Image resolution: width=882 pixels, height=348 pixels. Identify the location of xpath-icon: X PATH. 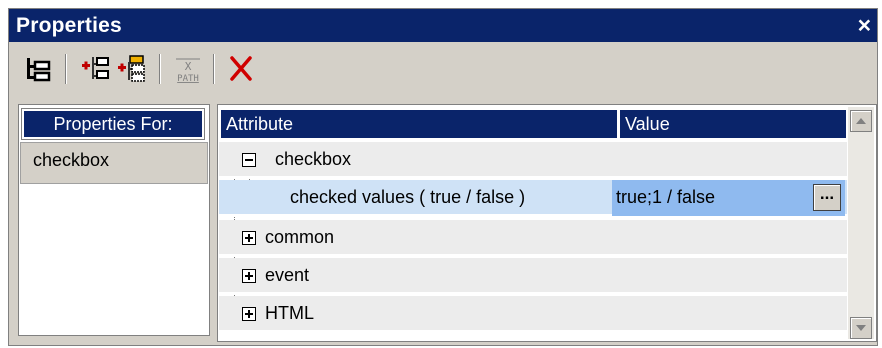
(188, 71).